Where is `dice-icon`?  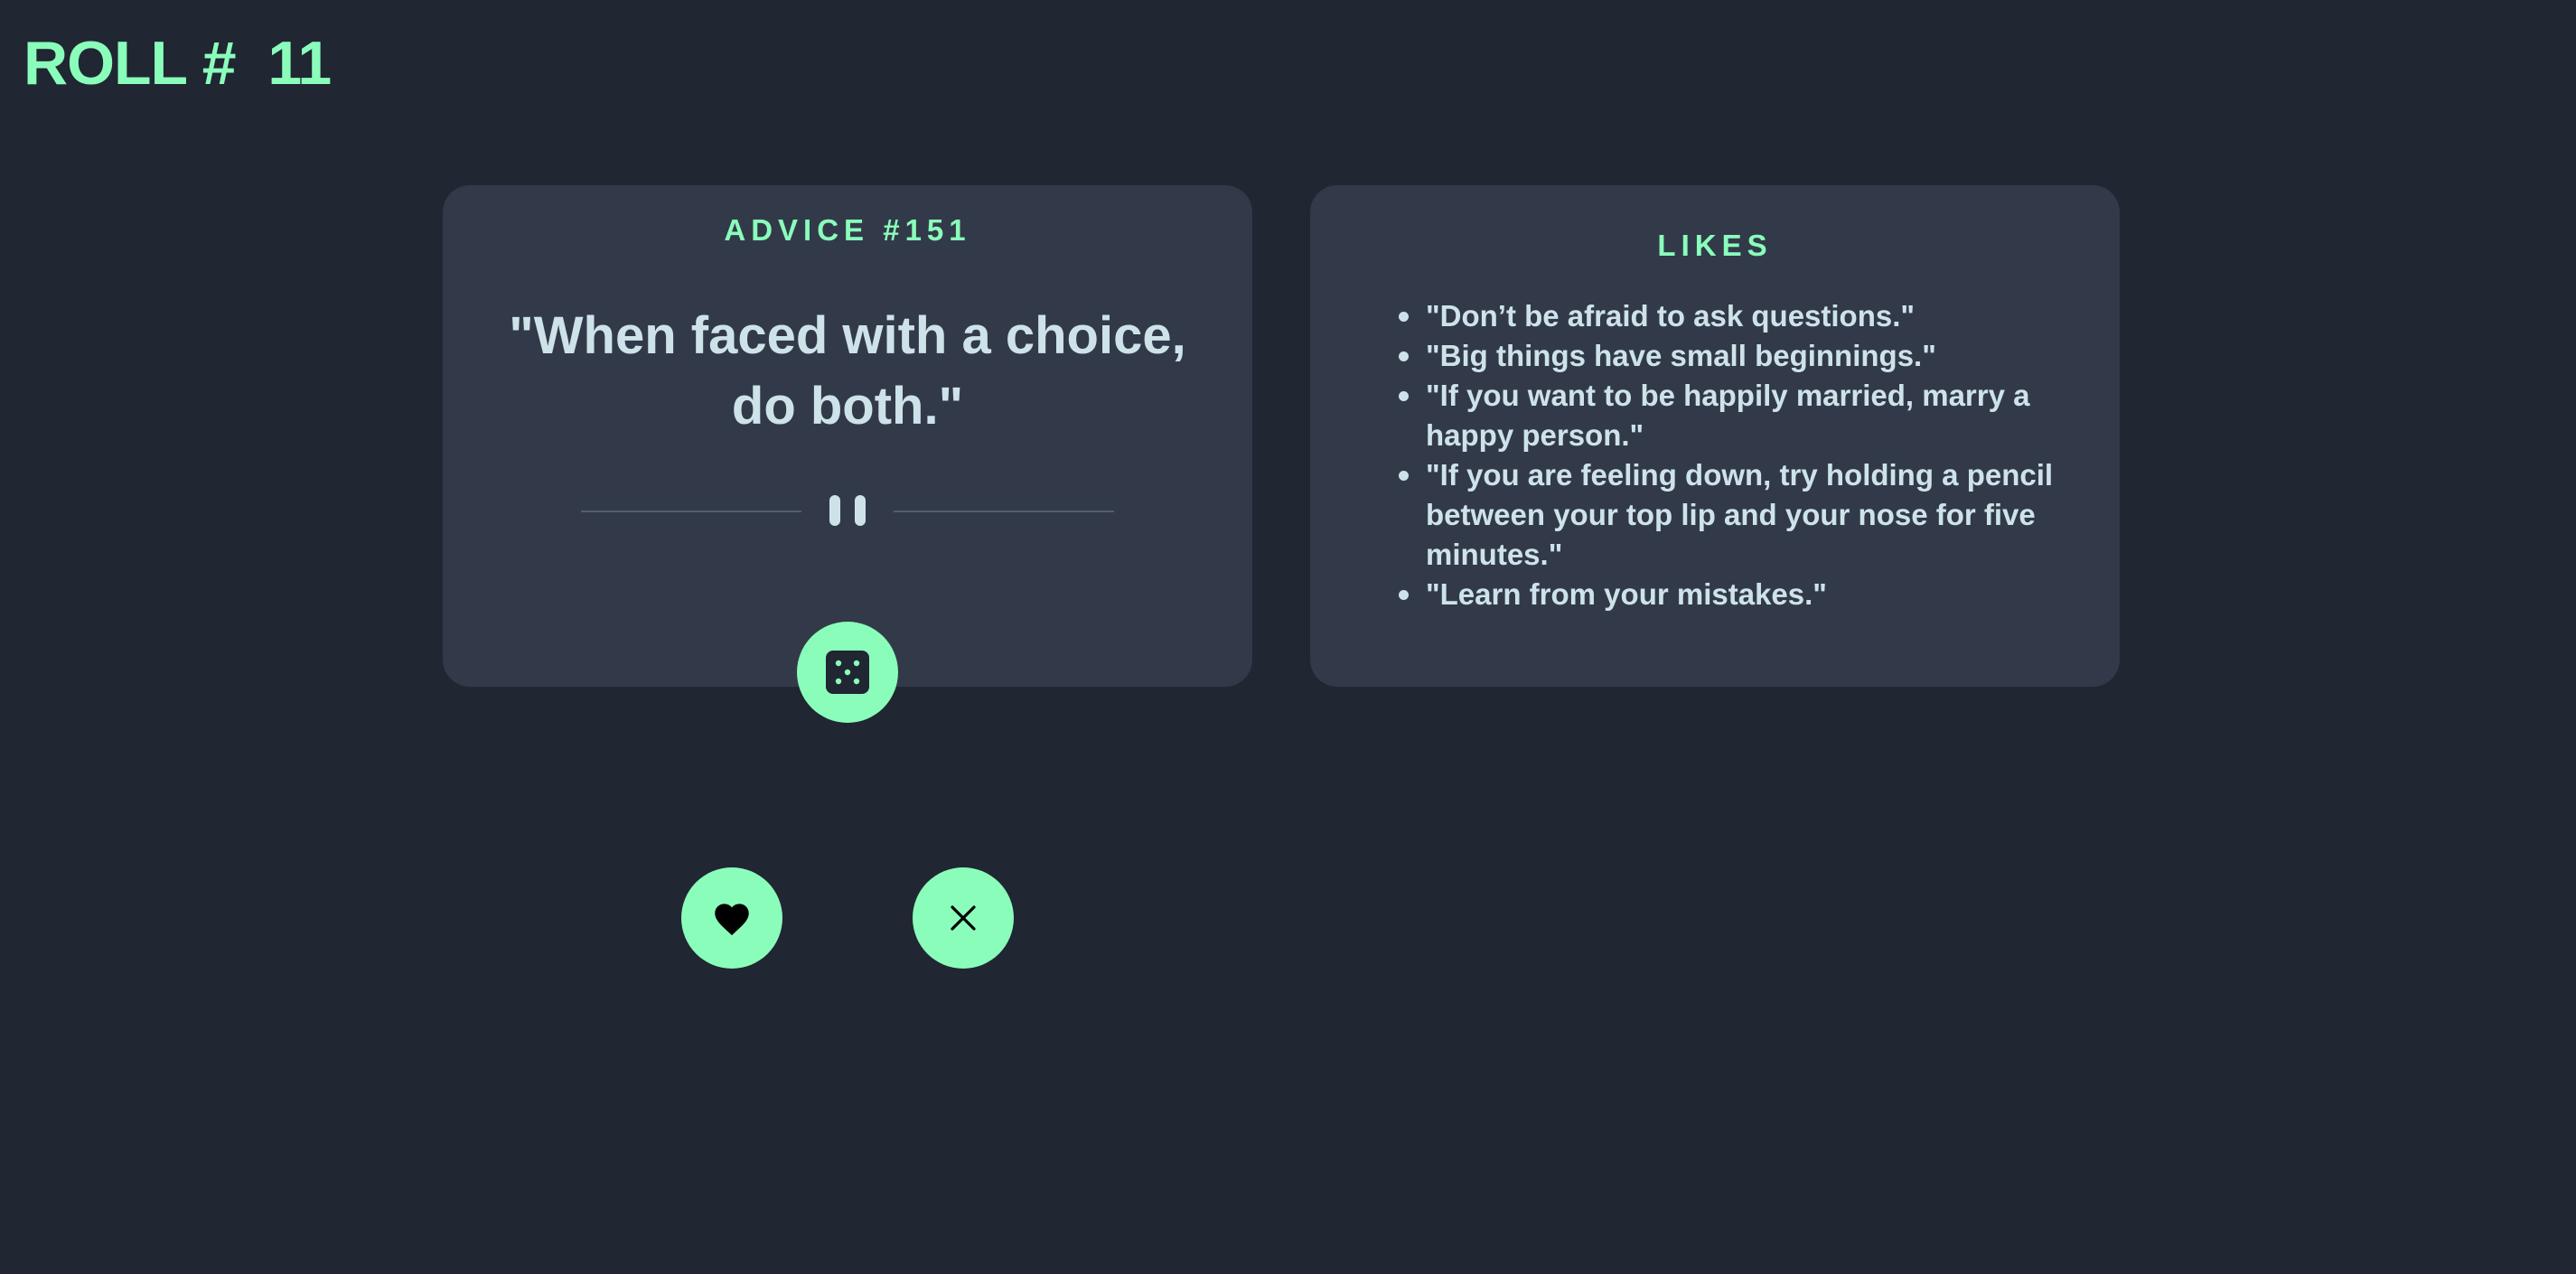 dice-icon is located at coordinates (847, 672).